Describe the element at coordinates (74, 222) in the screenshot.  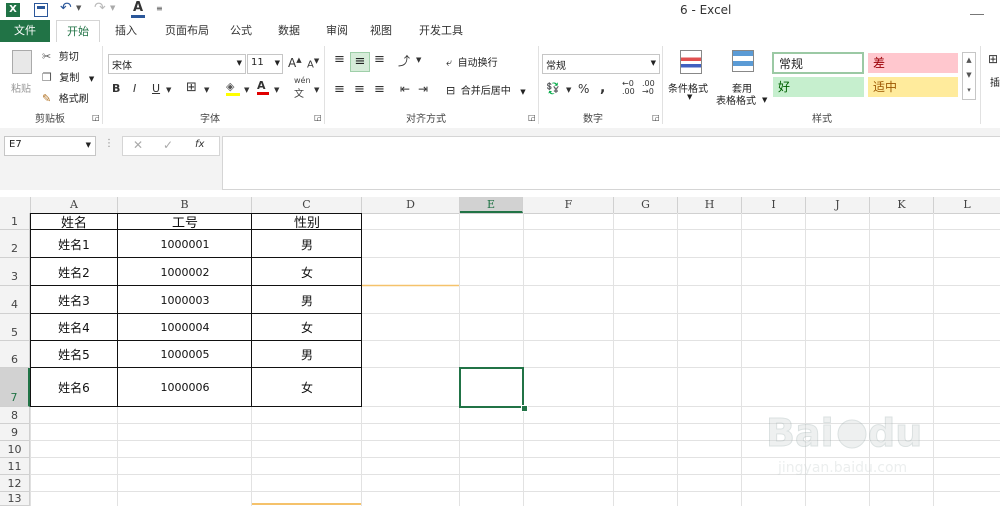
I see `header-name: 姓名` at that location.